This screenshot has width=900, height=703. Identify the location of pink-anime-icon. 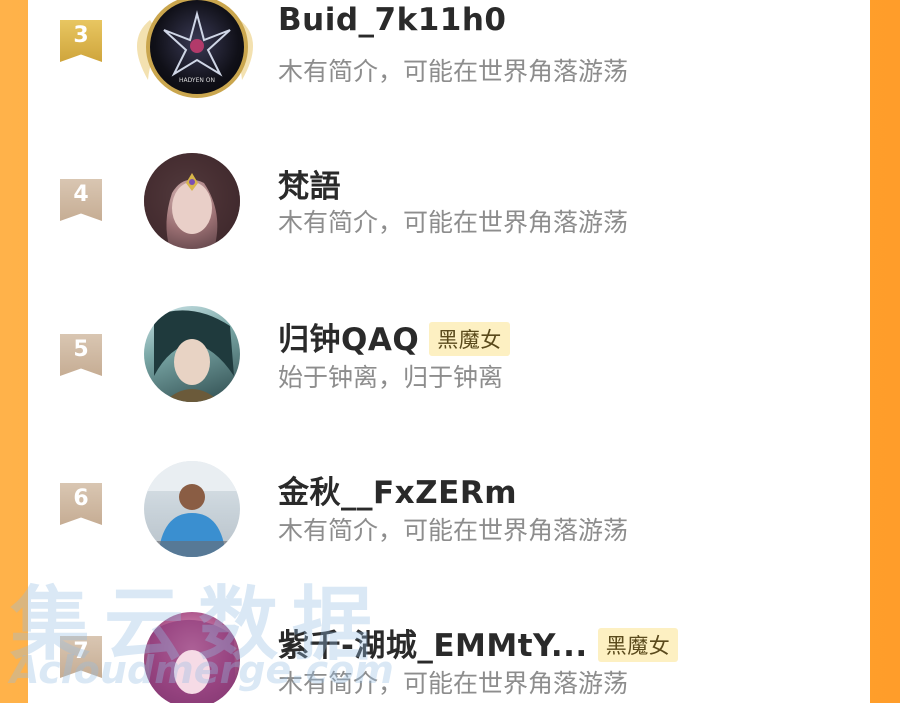
(192, 661).